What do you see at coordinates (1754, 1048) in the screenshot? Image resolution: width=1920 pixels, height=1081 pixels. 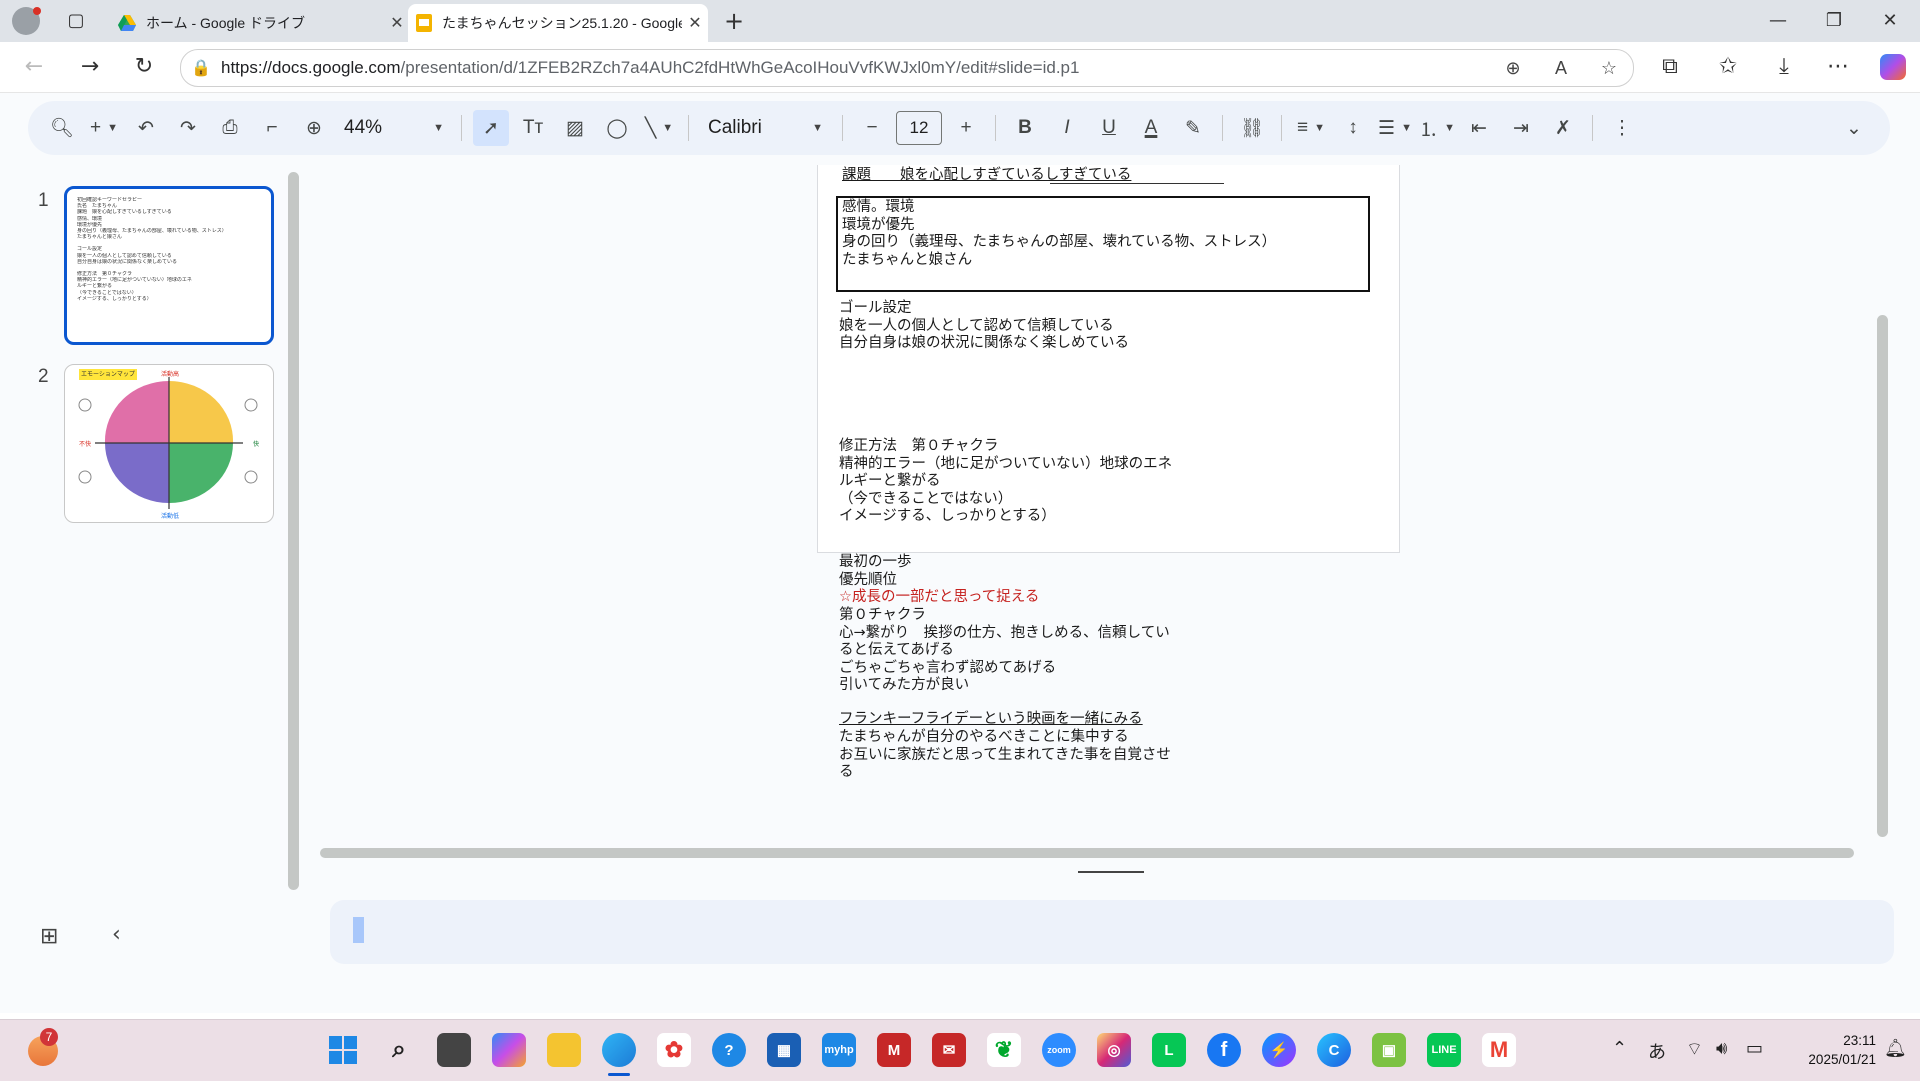 I see `battery-icon: ▭` at bounding box center [1754, 1048].